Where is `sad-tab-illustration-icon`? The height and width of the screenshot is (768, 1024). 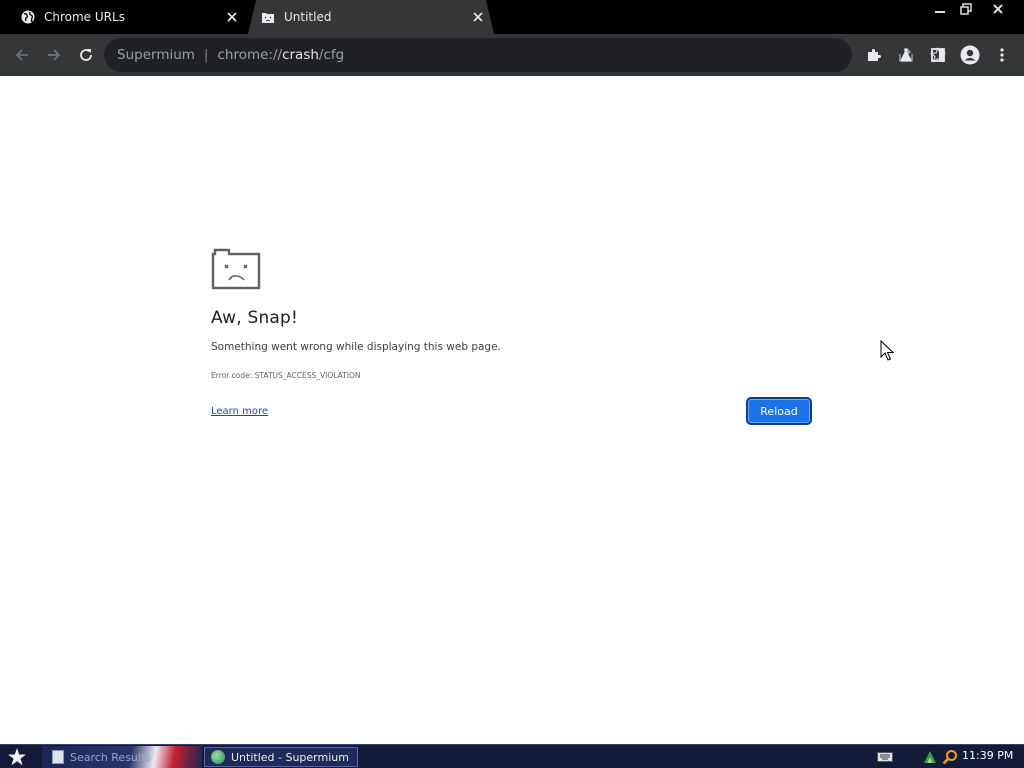 sad-tab-illustration-icon is located at coordinates (236, 269).